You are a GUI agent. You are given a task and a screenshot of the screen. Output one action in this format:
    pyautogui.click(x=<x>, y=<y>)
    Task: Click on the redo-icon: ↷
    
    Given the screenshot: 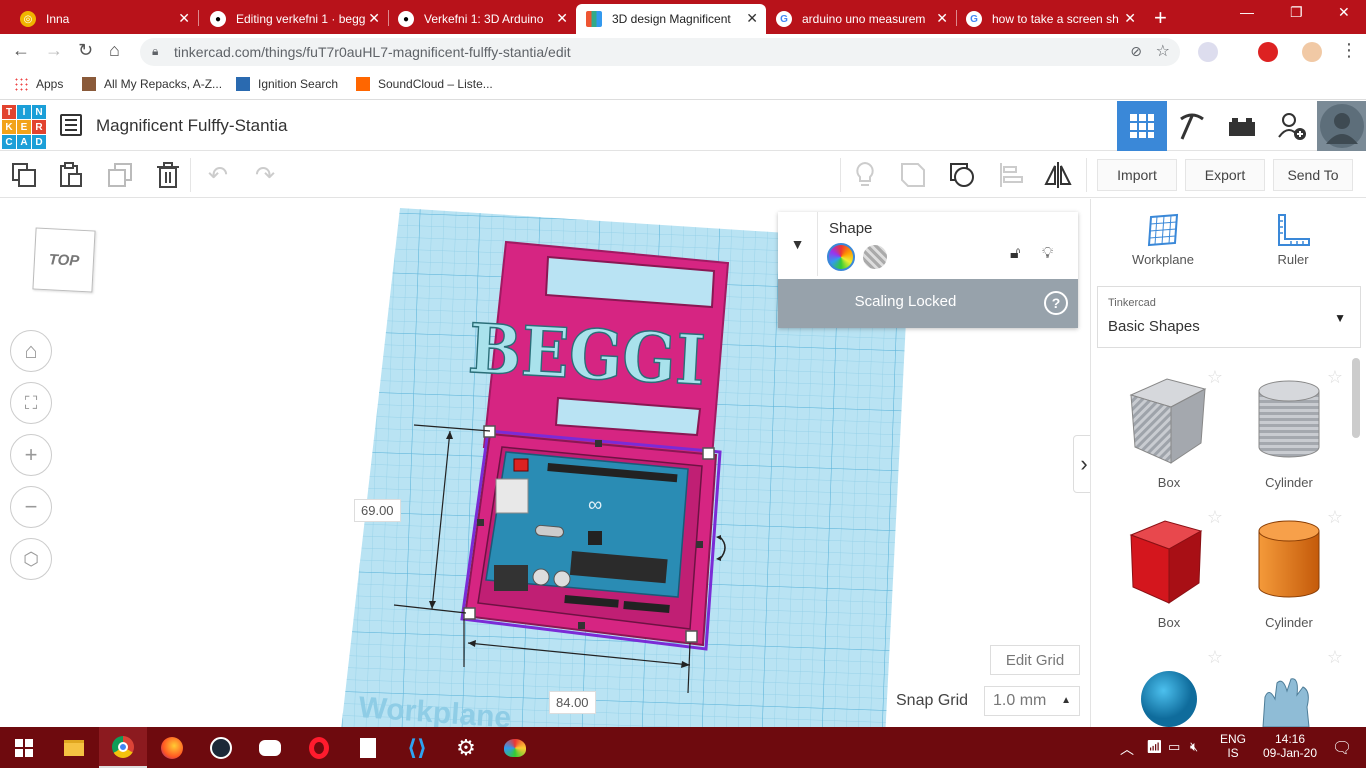 What is the action you would take?
    pyautogui.click(x=265, y=175)
    